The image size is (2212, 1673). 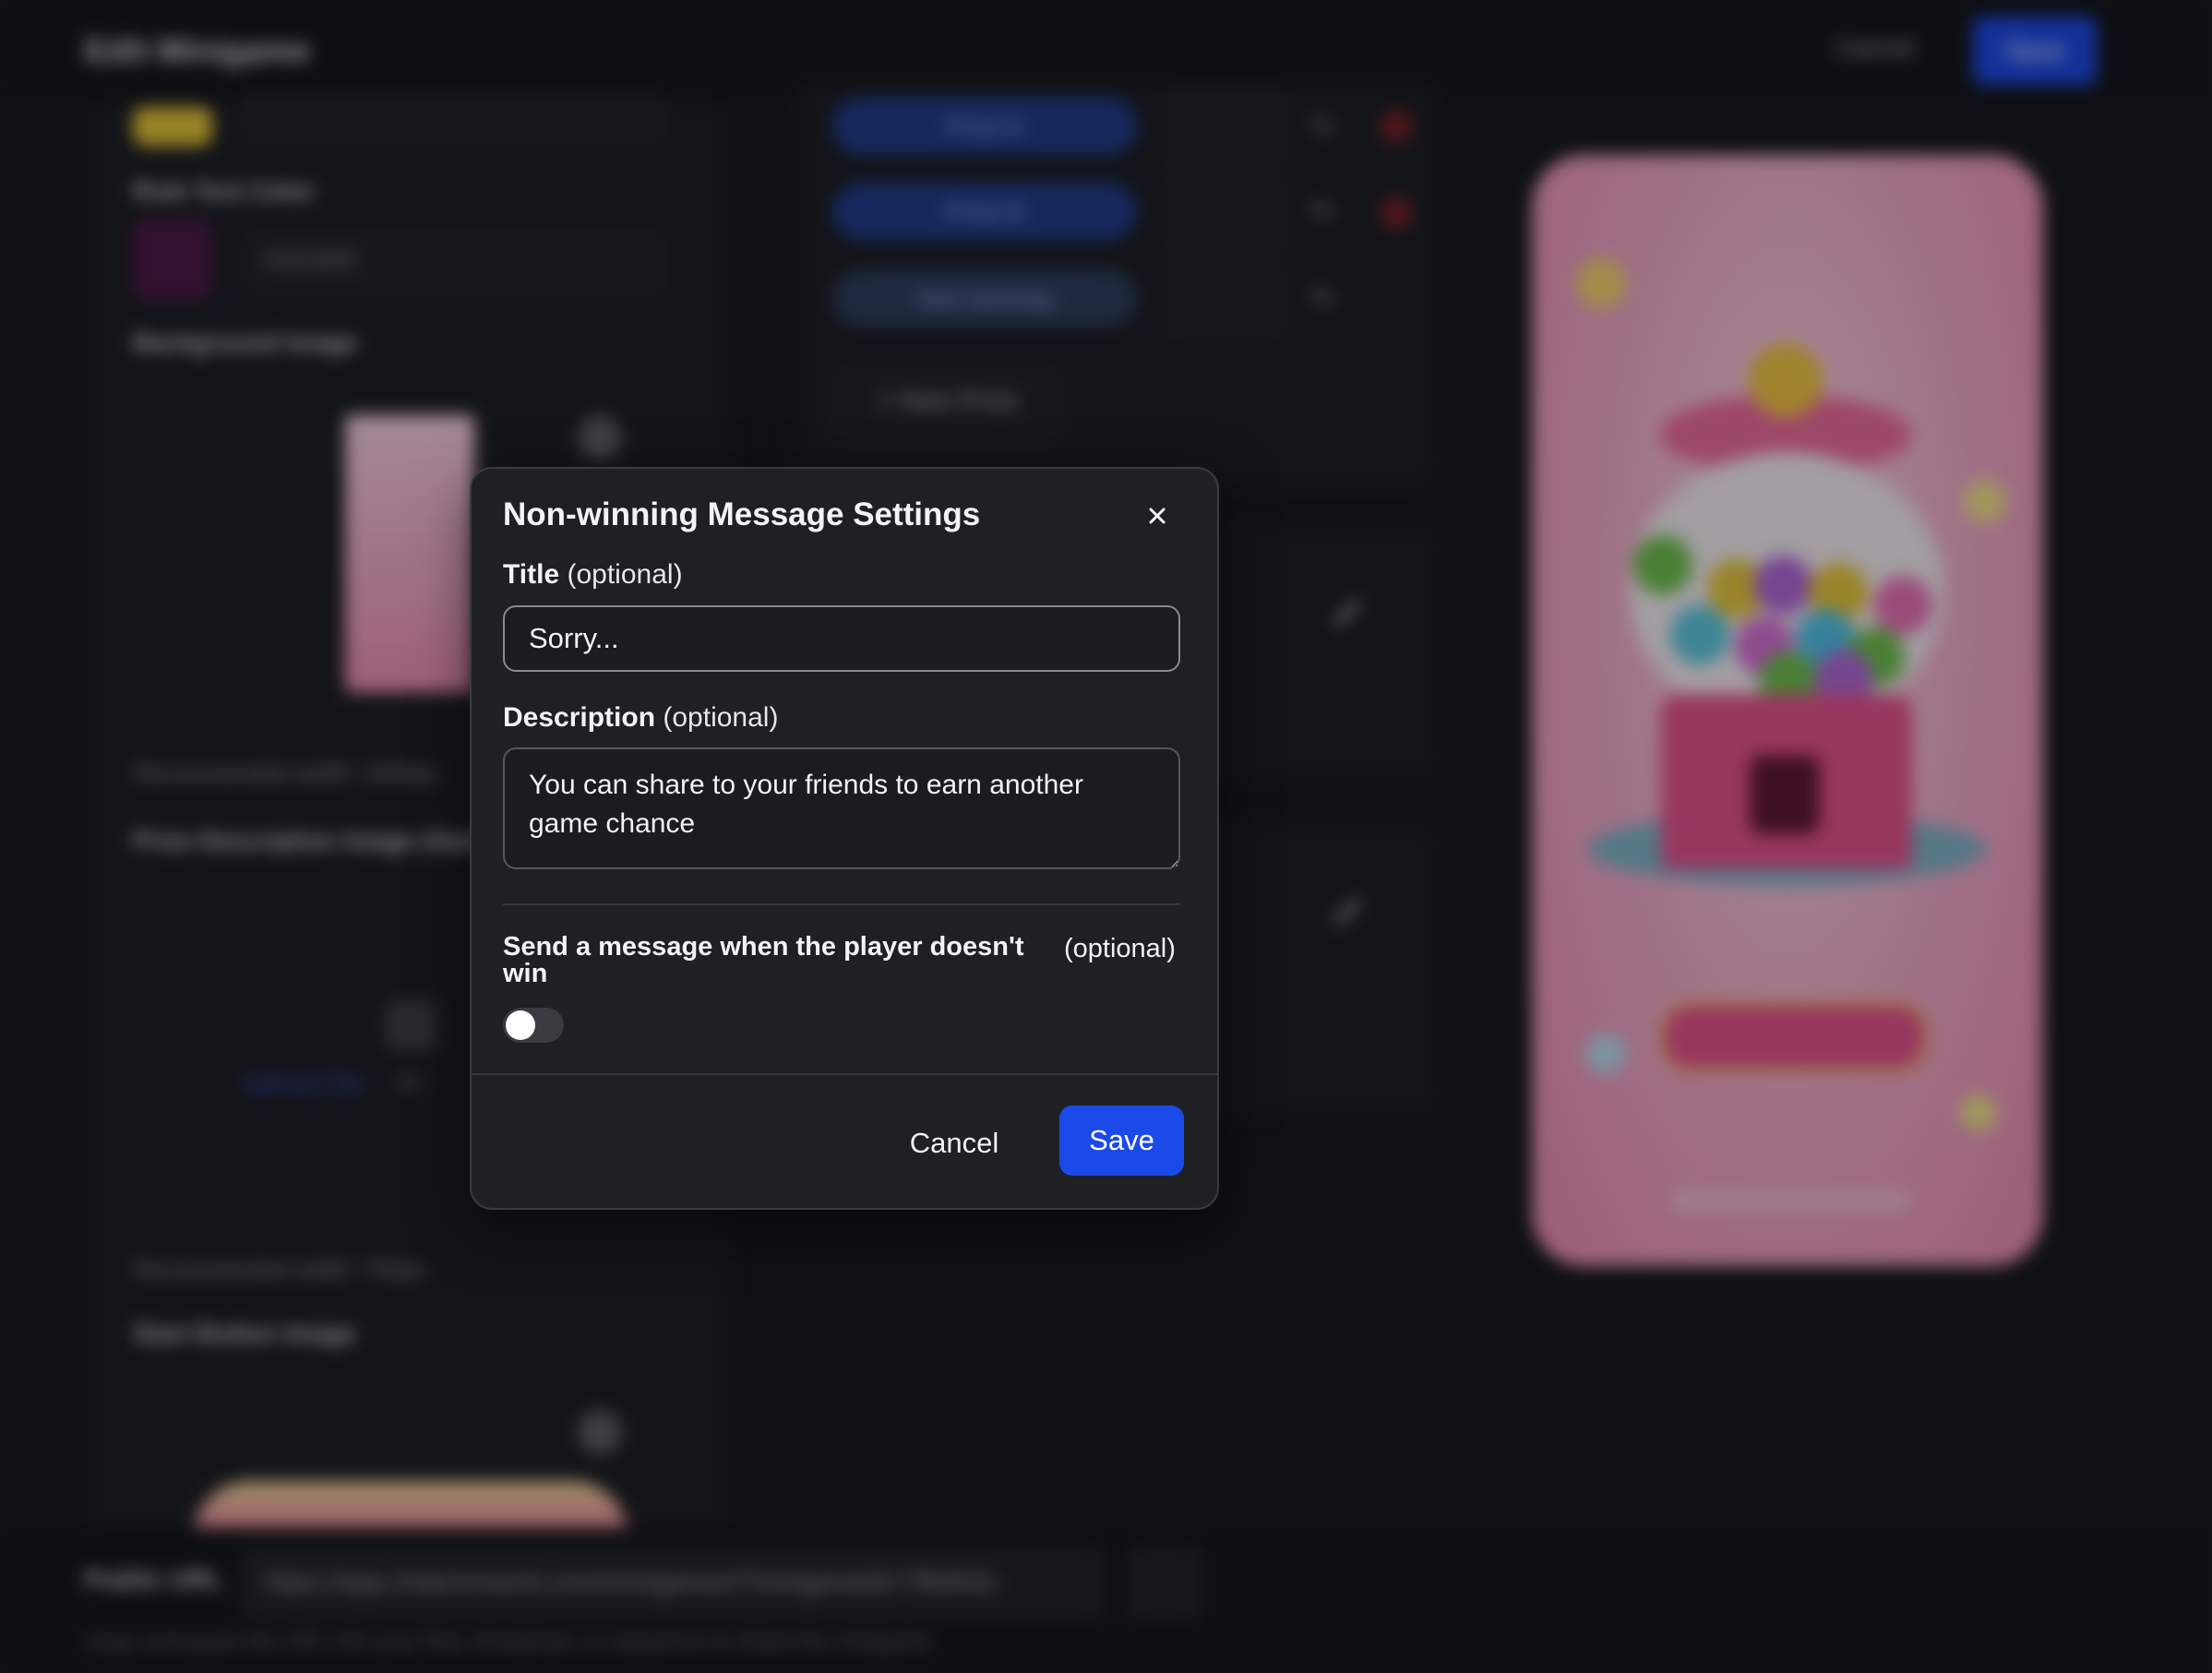 I want to click on toggle-knob, so click(x=520, y=1025).